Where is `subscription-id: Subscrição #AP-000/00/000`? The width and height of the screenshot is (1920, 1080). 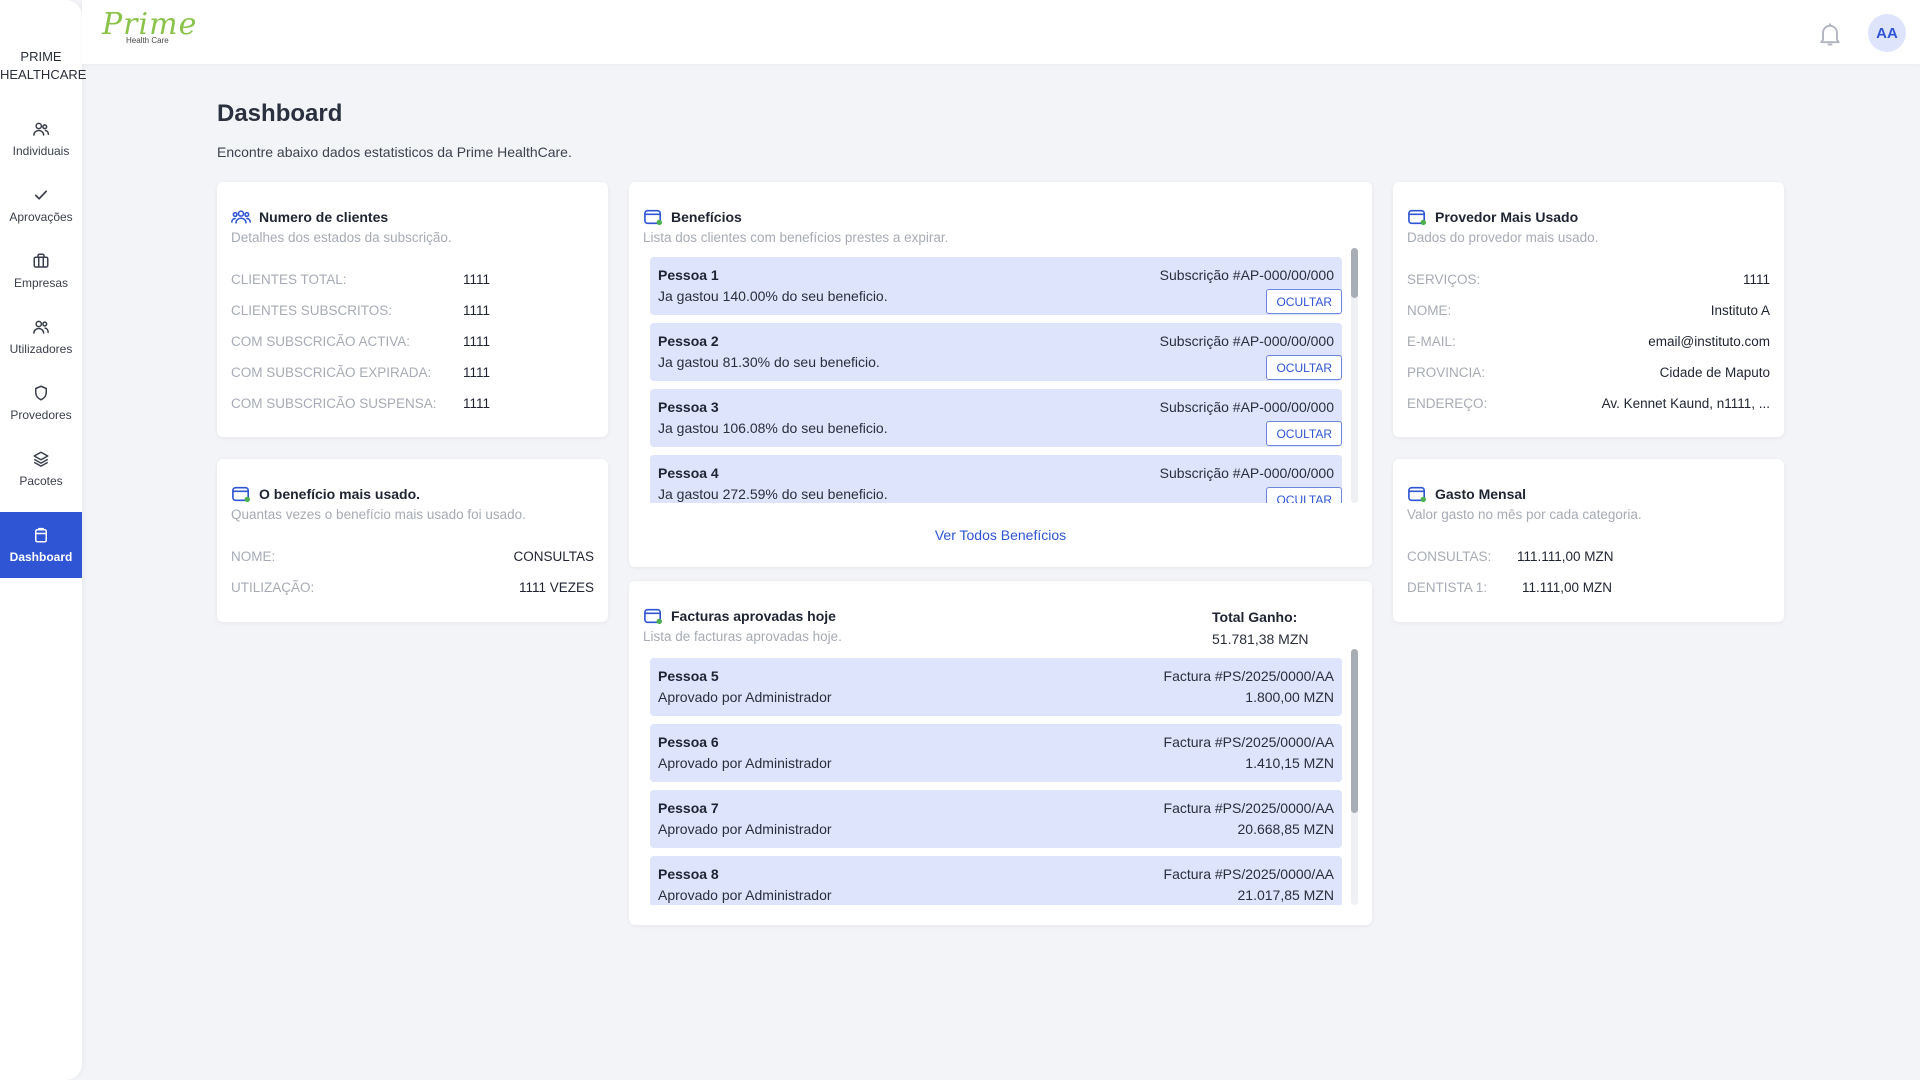 subscription-id: Subscrição #AP-000/00/000 is located at coordinates (1246, 341).